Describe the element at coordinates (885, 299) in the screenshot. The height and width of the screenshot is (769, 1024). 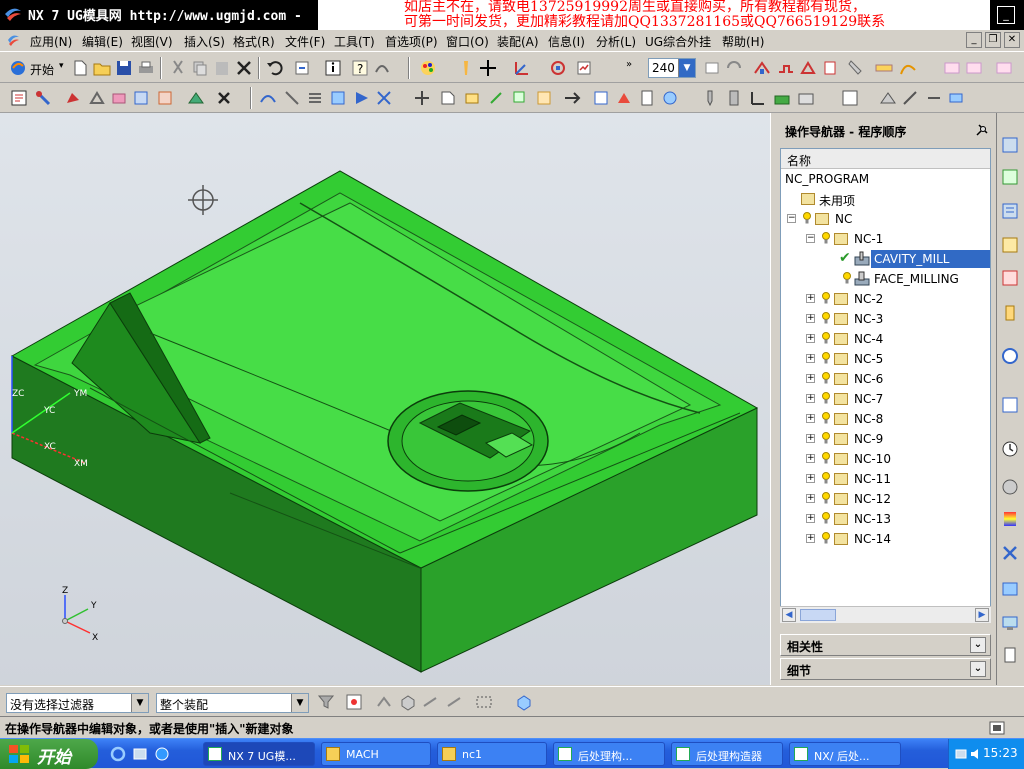
I see `tree-node-group: + NC-2` at that location.